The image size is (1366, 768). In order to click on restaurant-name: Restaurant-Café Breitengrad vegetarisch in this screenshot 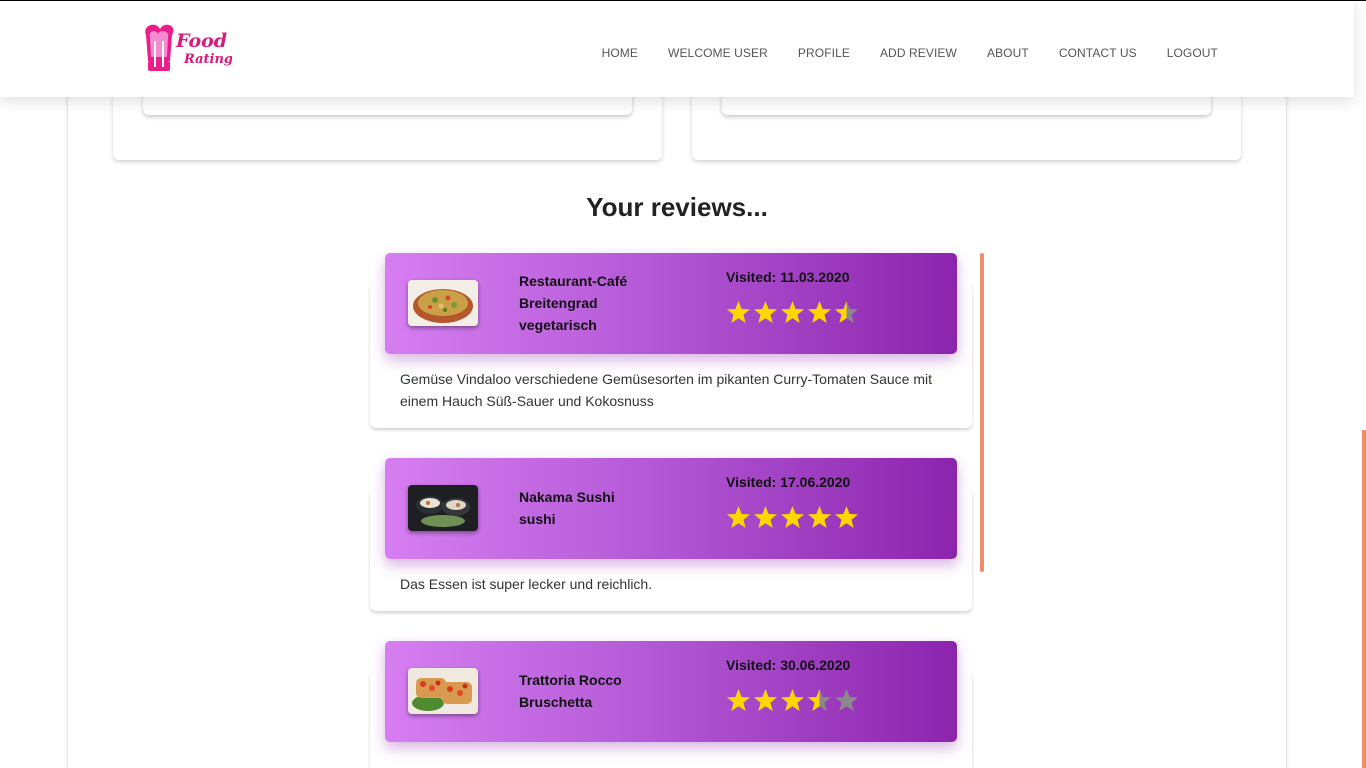, I will do `click(573, 303)`.